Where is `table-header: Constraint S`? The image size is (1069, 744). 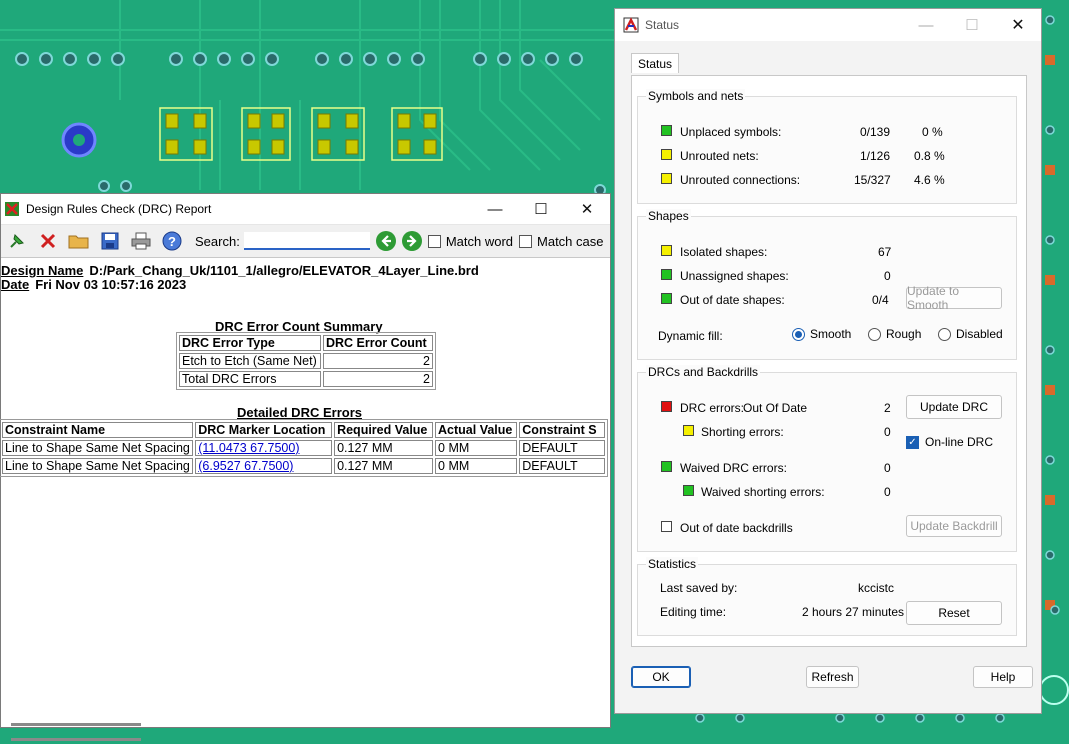 table-header: Constraint S is located at coordinates (562, 430).